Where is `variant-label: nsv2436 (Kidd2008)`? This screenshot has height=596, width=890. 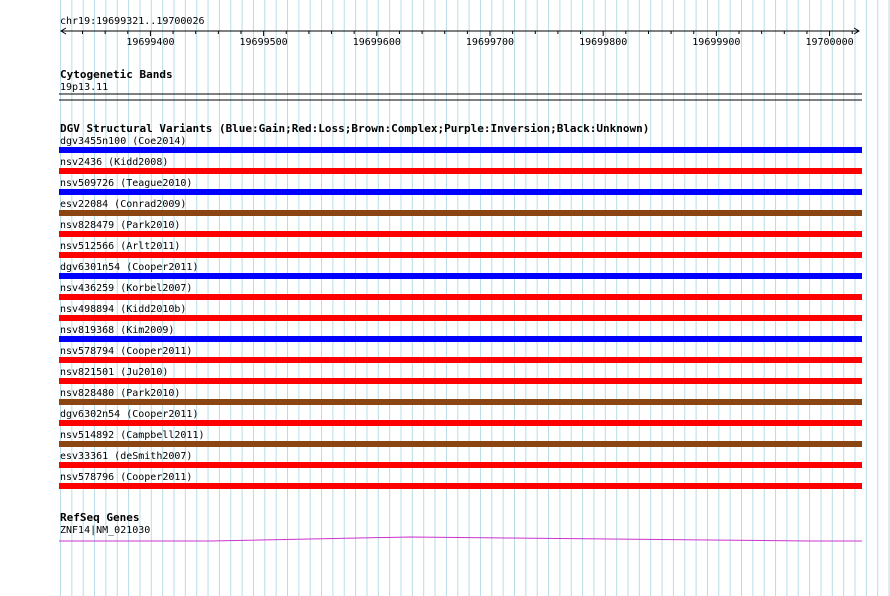 variant-label: nsv2436 (Kidd2008) is located at coordinates (114, 162).